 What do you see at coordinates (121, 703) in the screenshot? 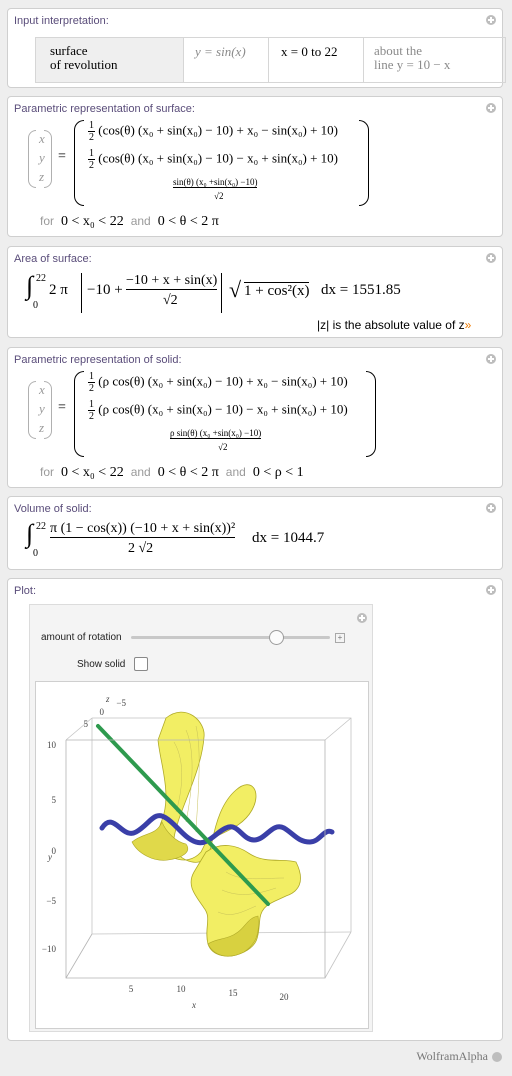
I see `z-tick-3: −5` at bounding box center [121, 703].